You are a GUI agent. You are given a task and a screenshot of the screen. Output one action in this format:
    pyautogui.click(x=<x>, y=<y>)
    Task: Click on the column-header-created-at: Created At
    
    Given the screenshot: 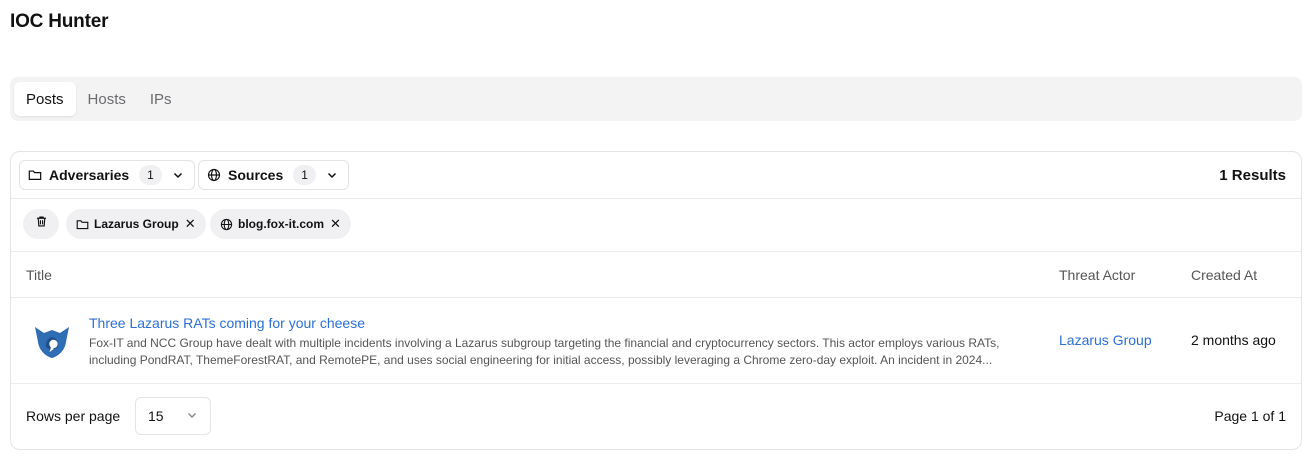 What is the action you would take?
    pyautogui.click(x=1224, y=275)
    